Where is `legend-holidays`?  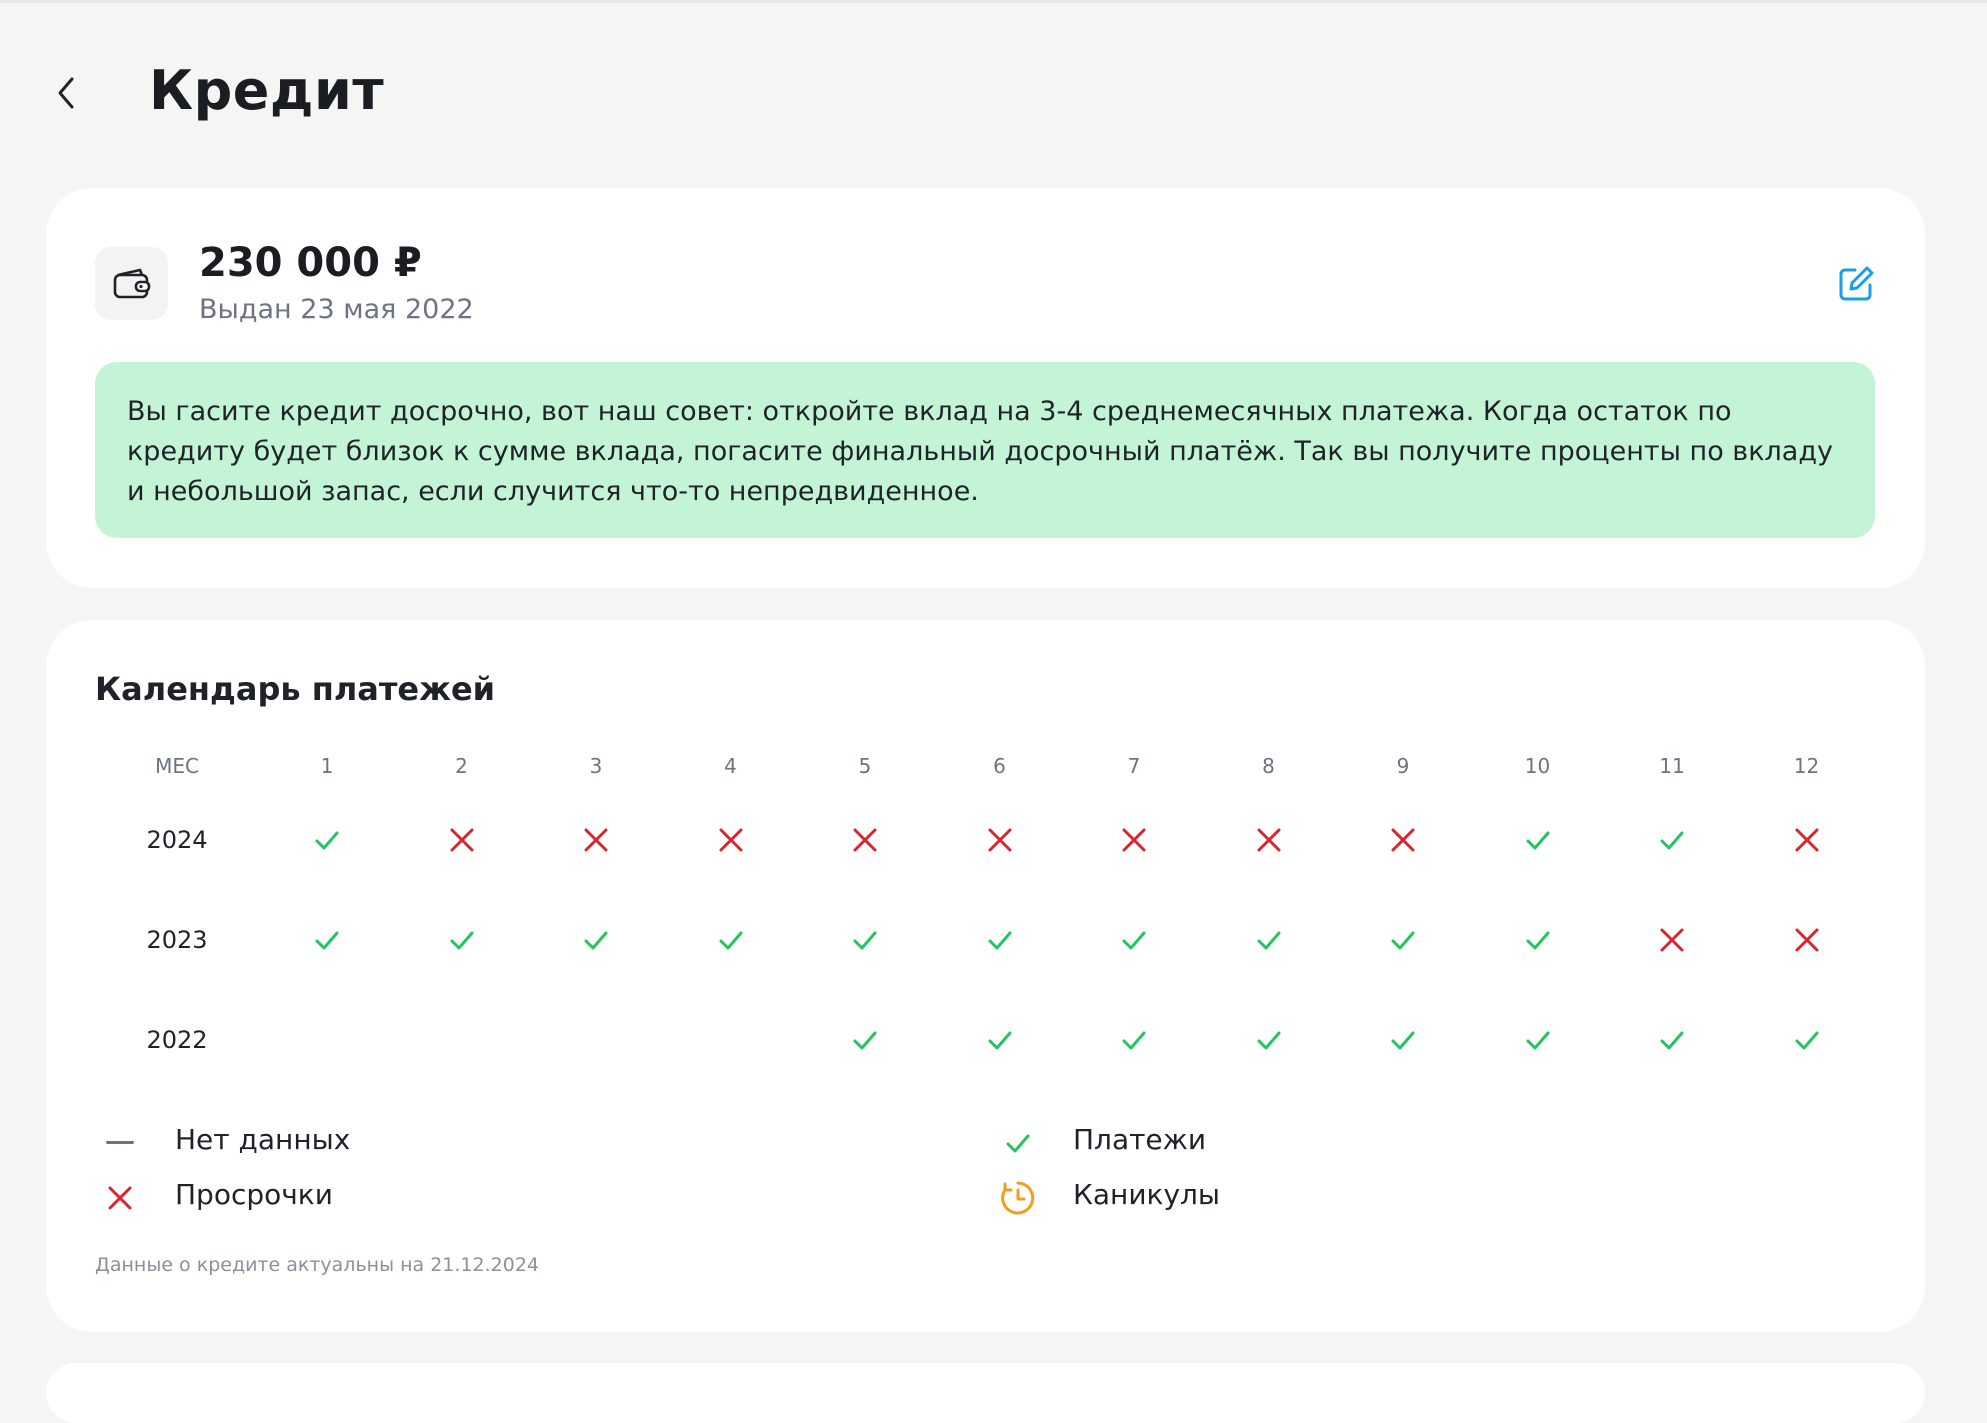
legend-holidays is located at coordinates (1018, 1198).